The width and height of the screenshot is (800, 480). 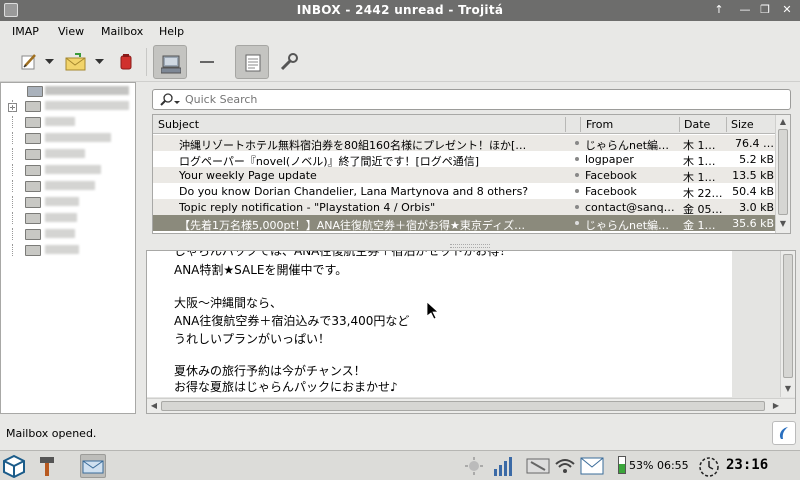 I want to click on reply-button, so click(x=75, y=62).